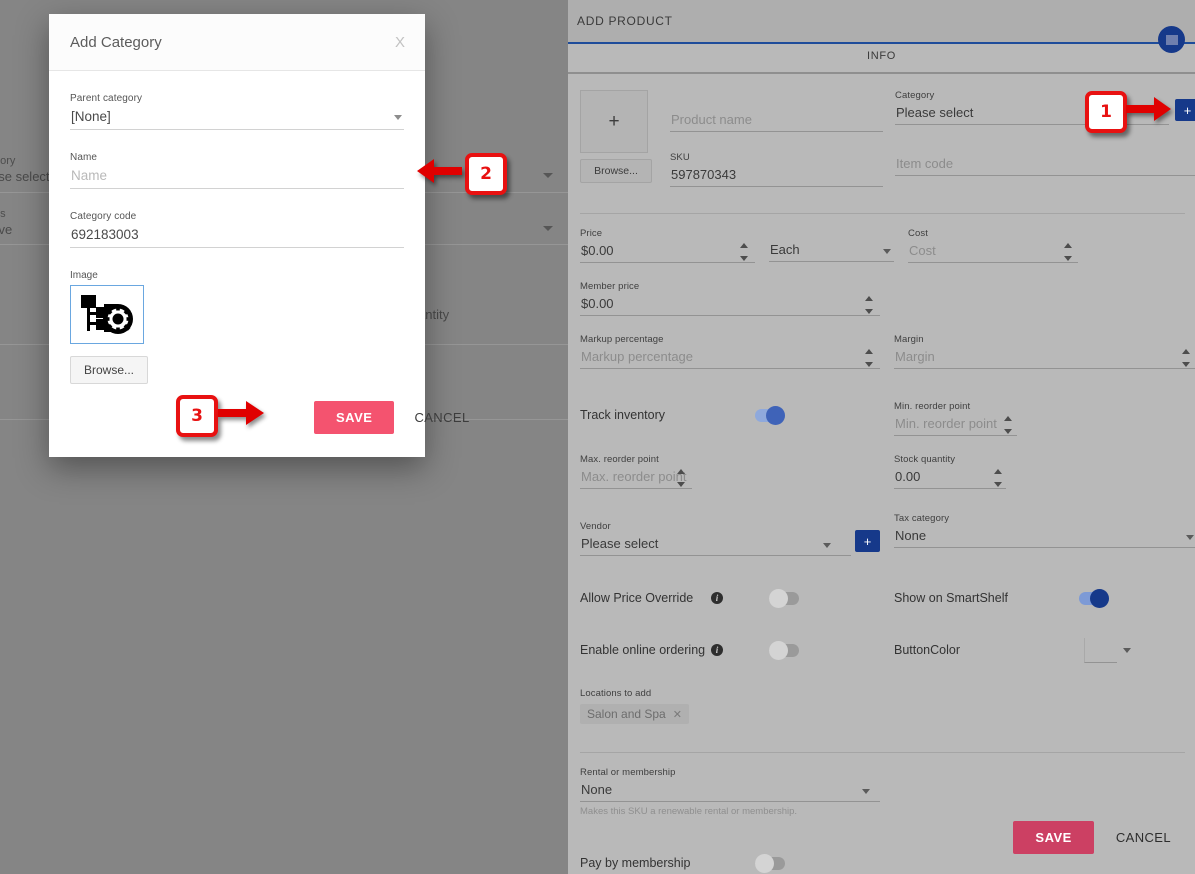 This screenshot has height=874, width=1195. I want to click on margin-stepper, so click(1186, 358).